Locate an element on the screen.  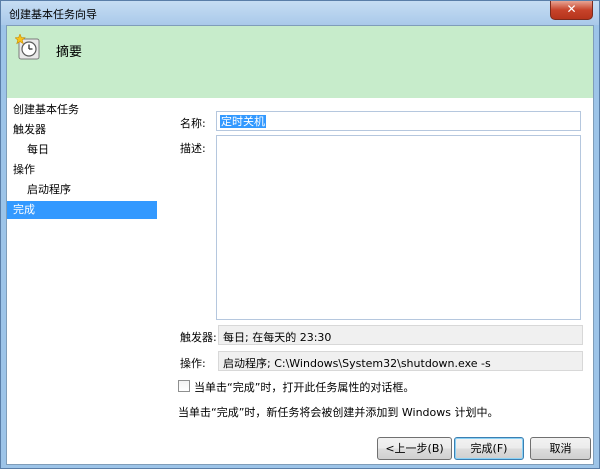
description-label: 描述: is located at coordinates (193, 148).